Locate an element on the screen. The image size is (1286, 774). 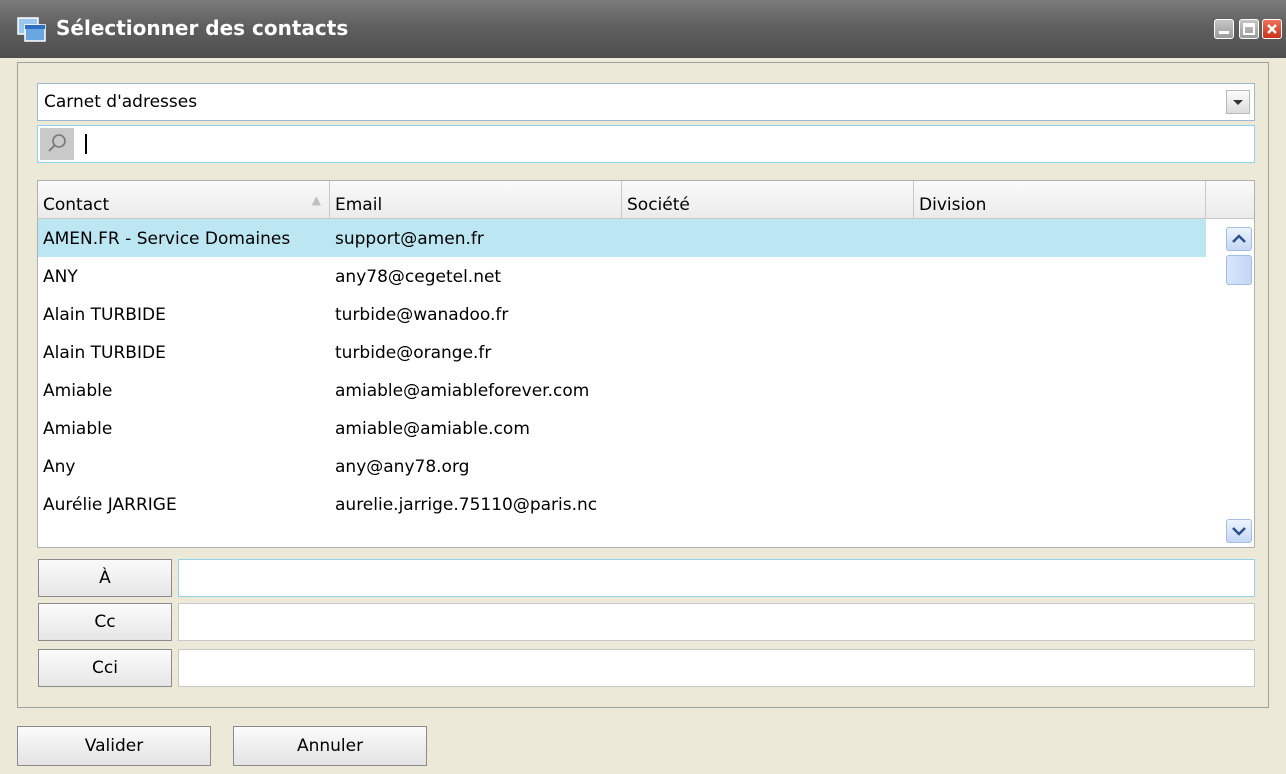
address-book-value: Carnet d'adresses is located at coordinates (121, 102).